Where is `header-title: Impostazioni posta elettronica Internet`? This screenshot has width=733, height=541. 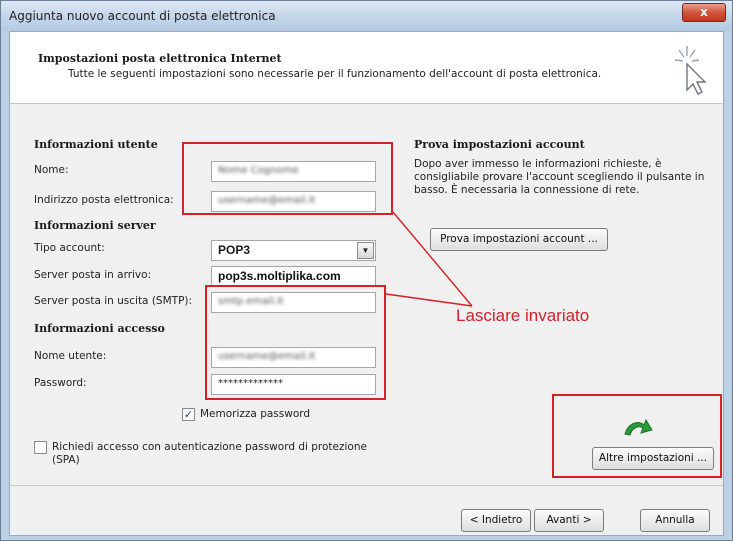 header-title: Impostazioni posta elettronica Internet is located at coordinates (160, 58).